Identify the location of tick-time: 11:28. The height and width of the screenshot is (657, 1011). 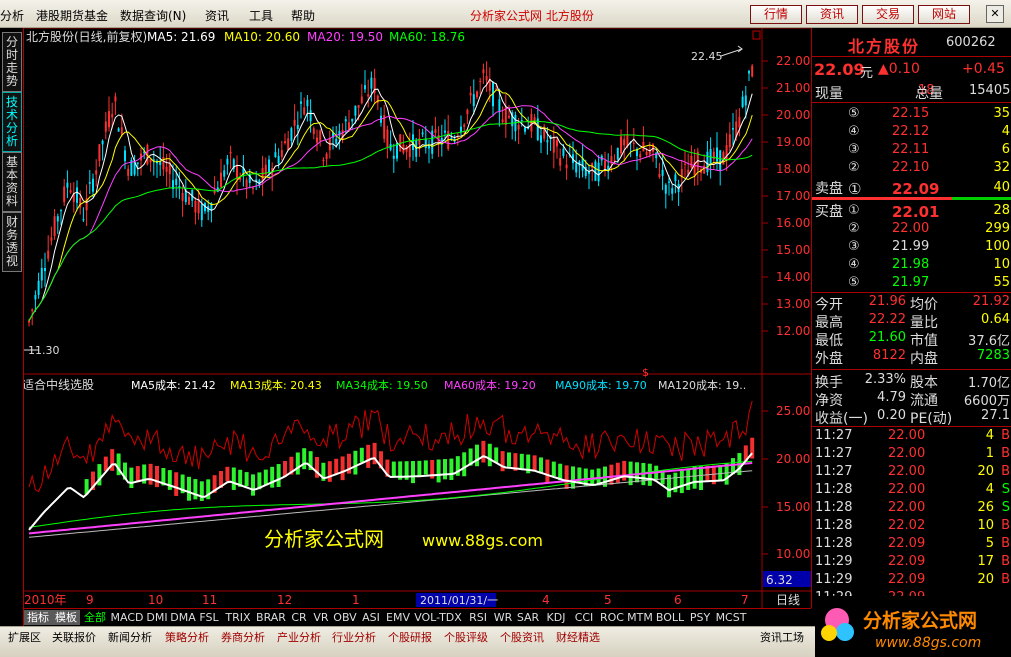
(834, 543).